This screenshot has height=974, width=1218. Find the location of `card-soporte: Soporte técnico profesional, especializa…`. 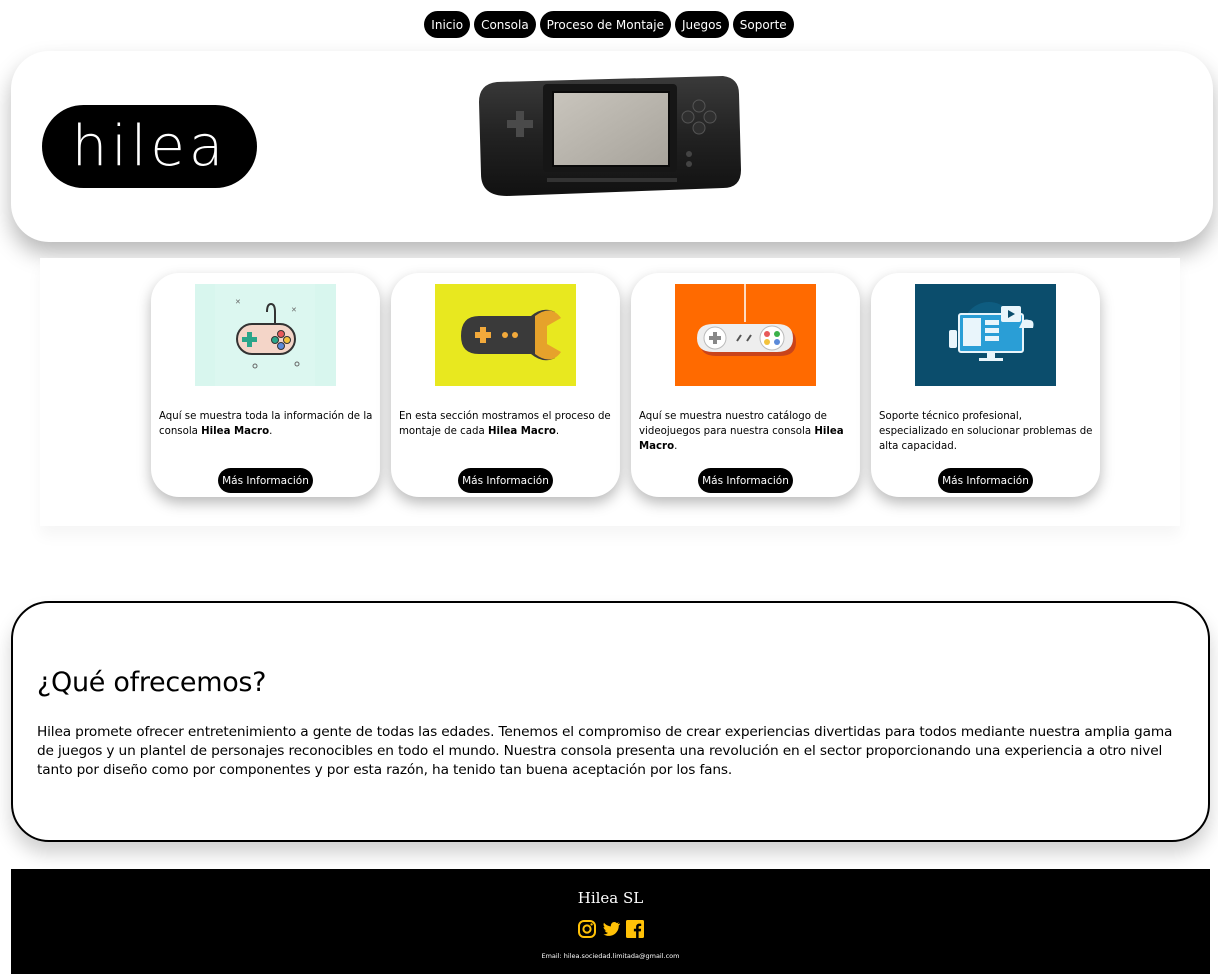

card-soporte: Soporte técnico profesional, especializa… is located at coordinates (985, 385).